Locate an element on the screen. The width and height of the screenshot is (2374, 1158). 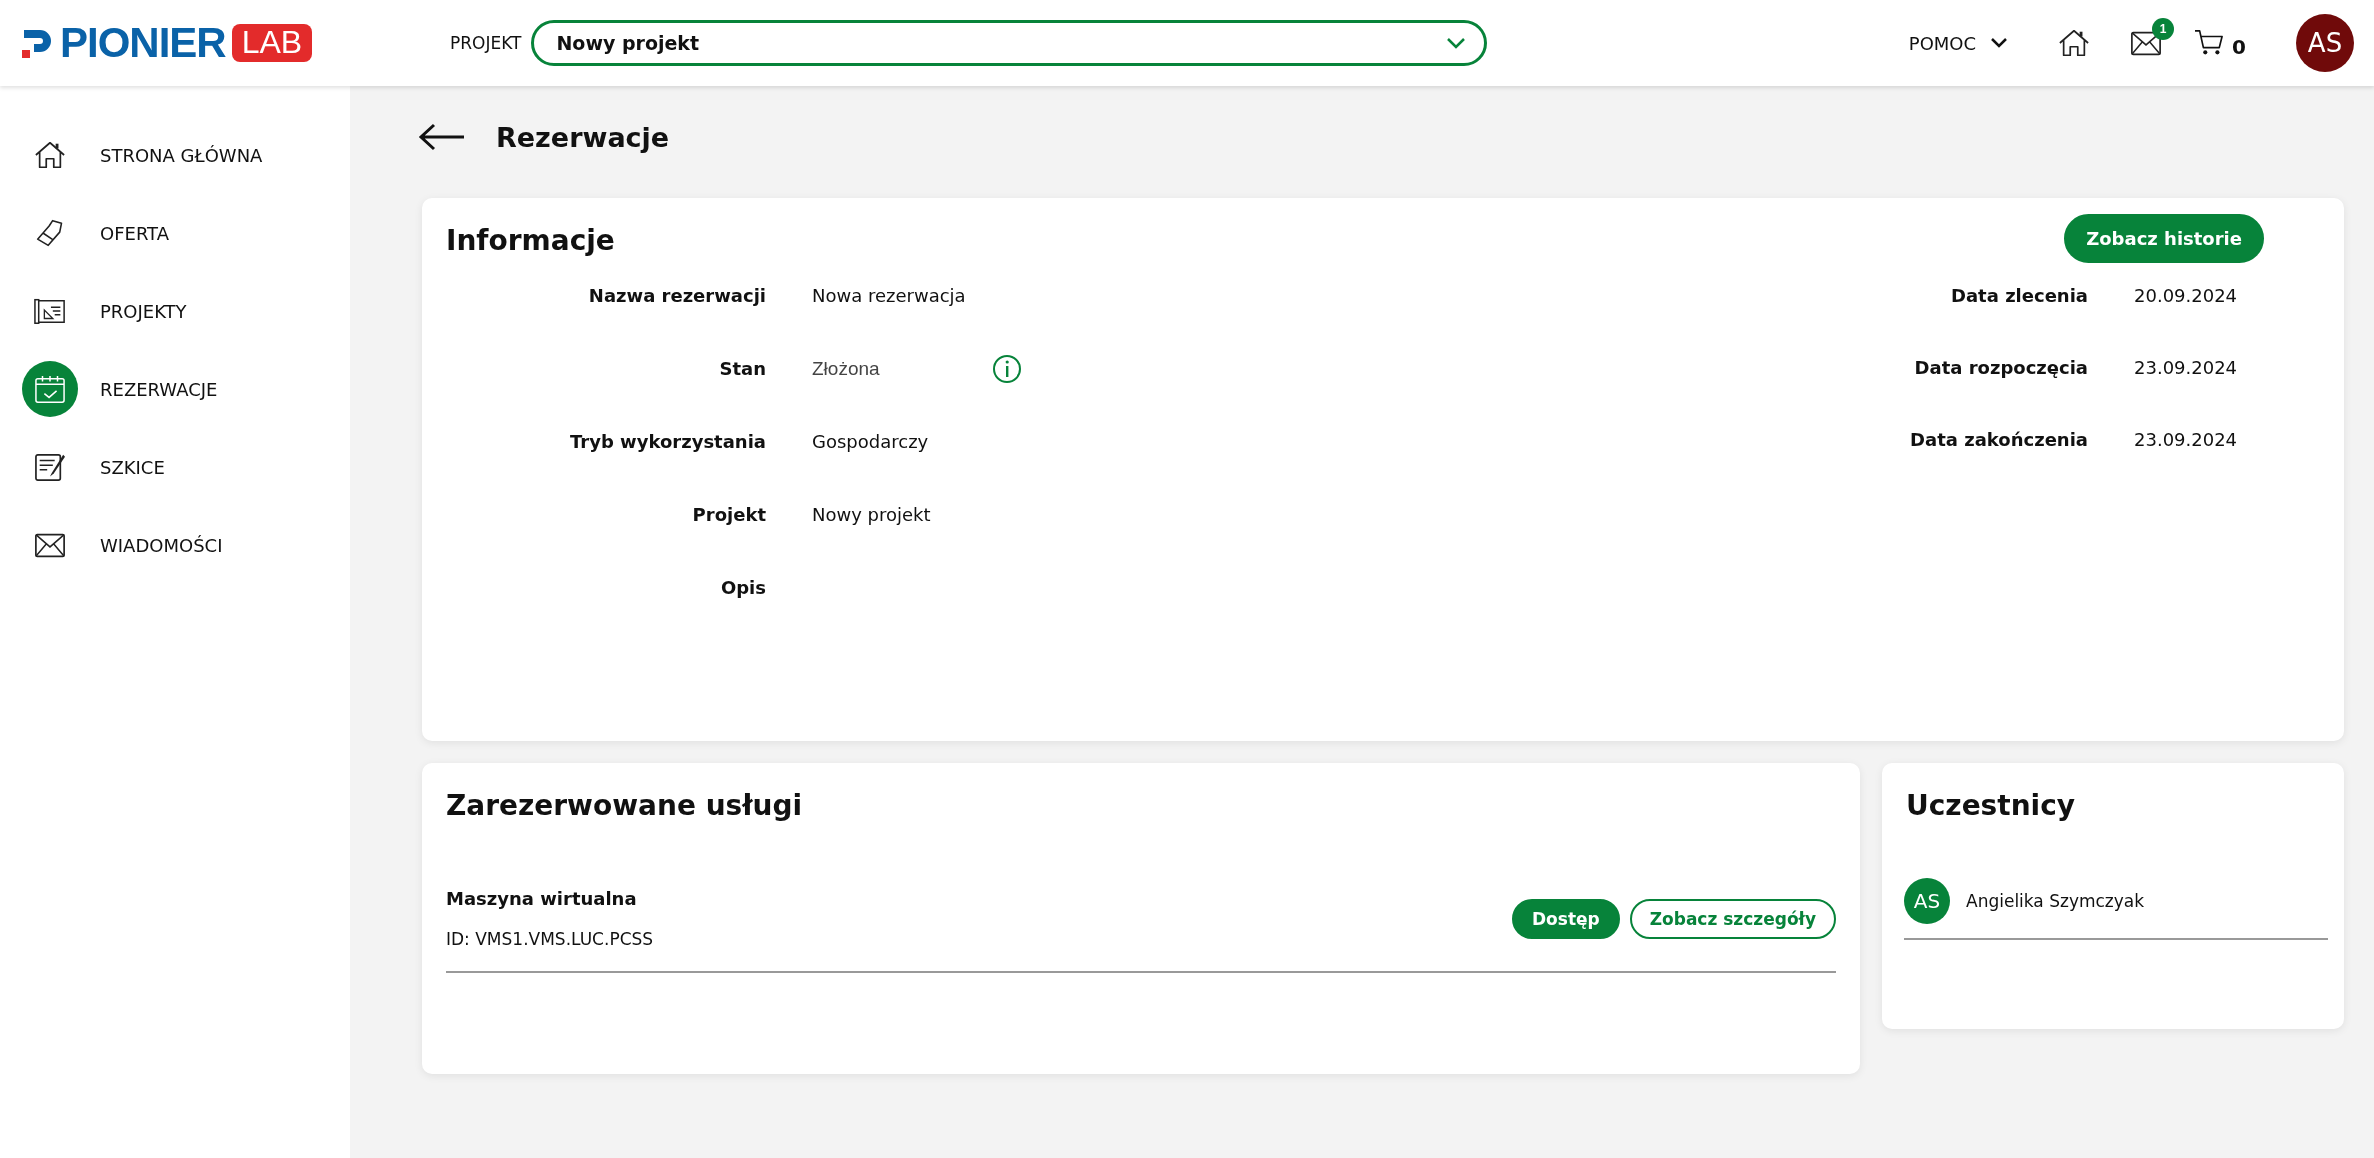
participant-avatar: AS is located at coordinates (1927, 901).